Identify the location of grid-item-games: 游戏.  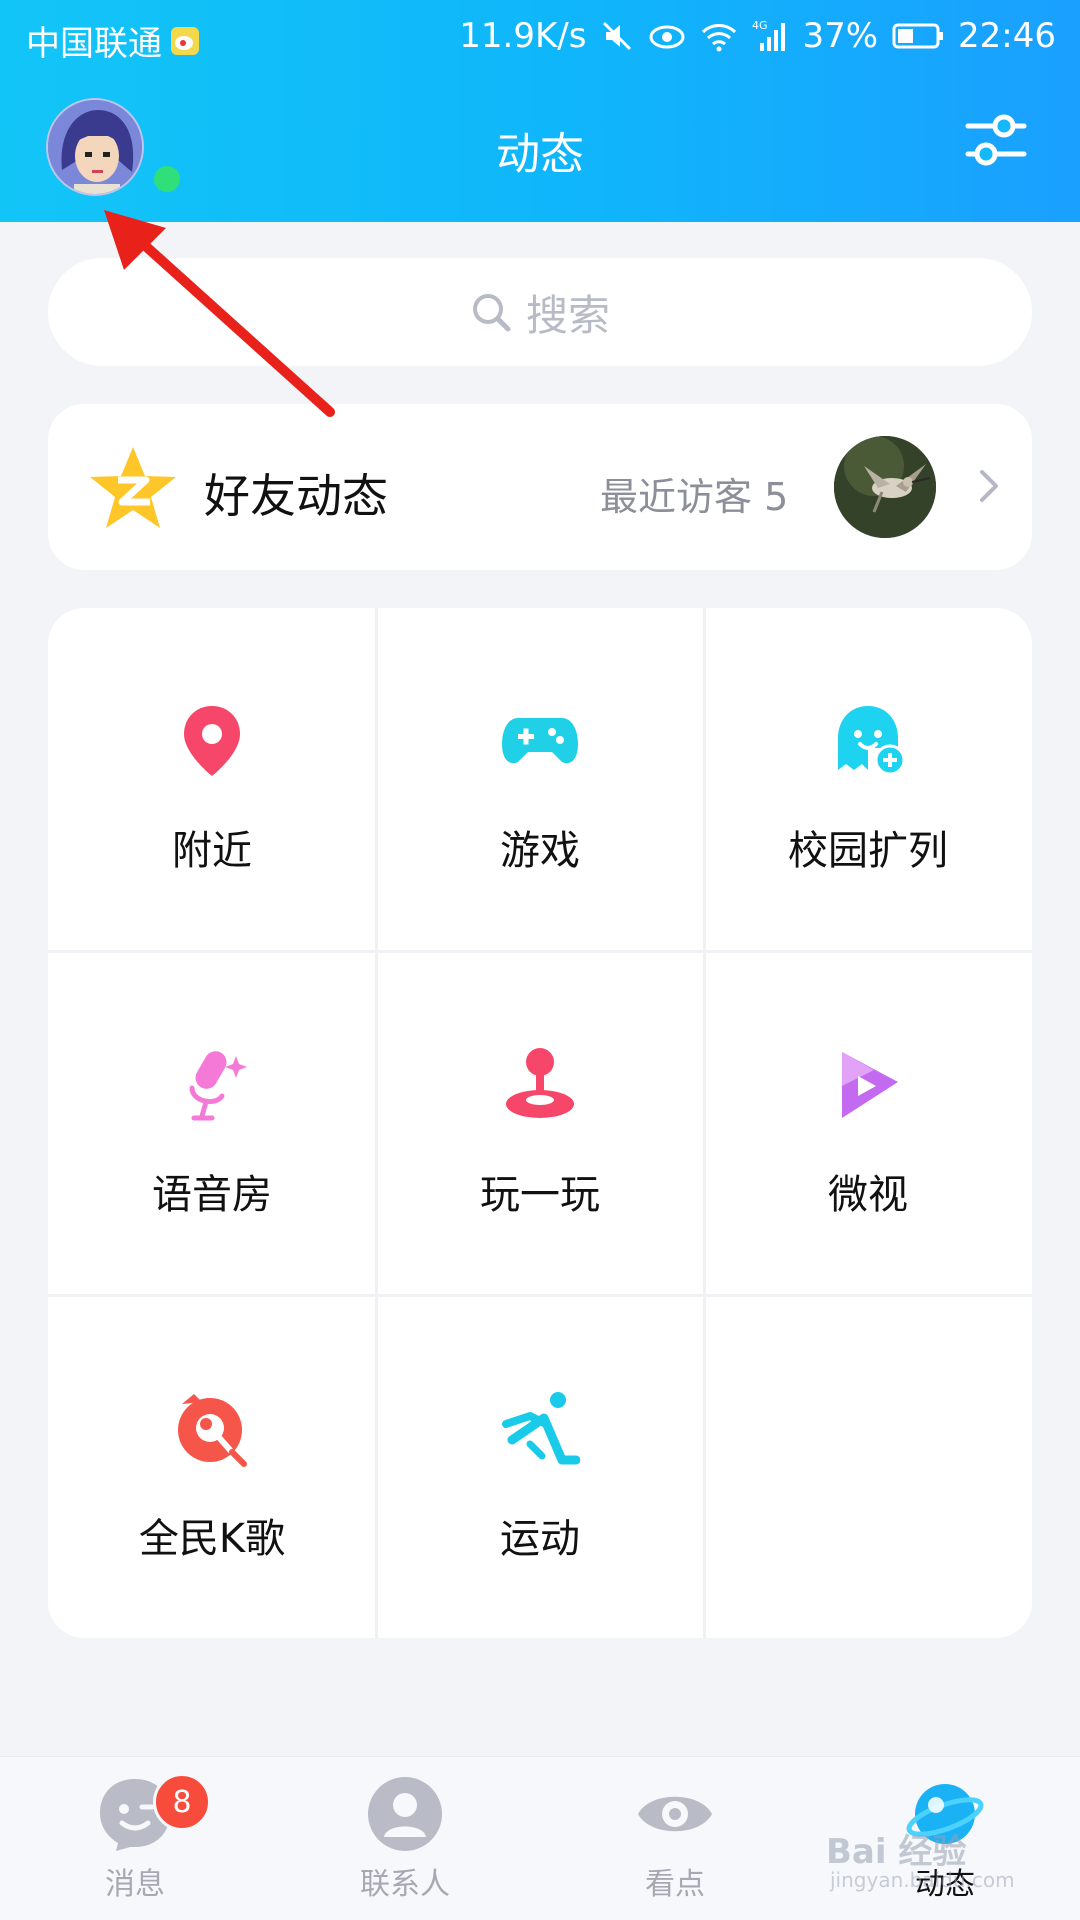
(540, 779).